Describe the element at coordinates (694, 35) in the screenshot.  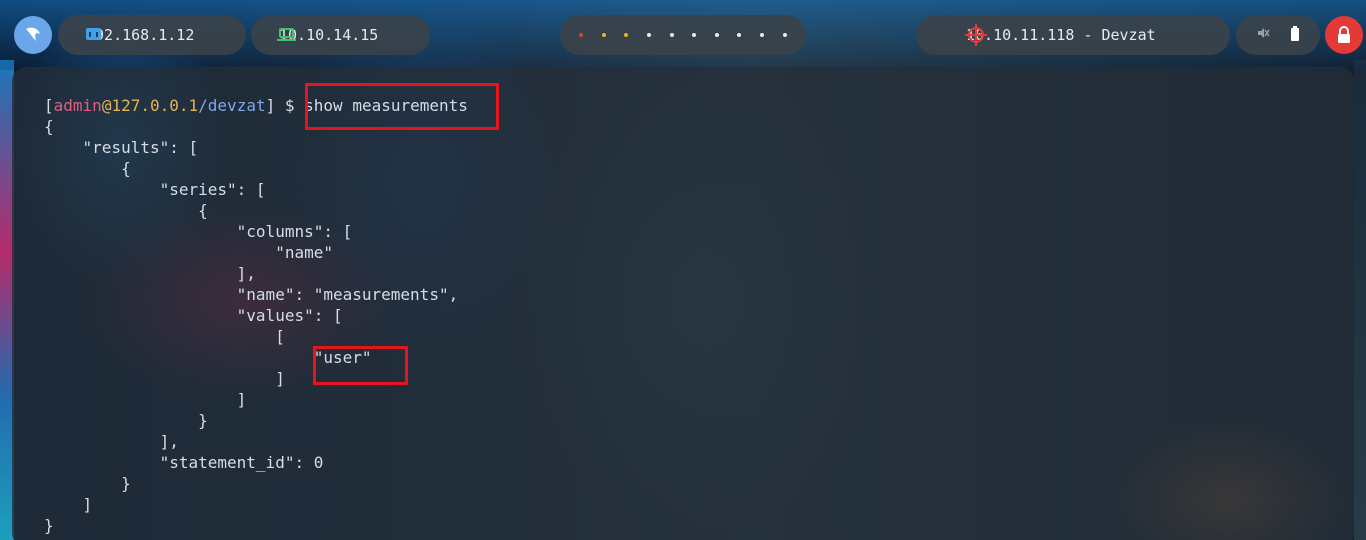
I see `workspace-6-dot` at that location.